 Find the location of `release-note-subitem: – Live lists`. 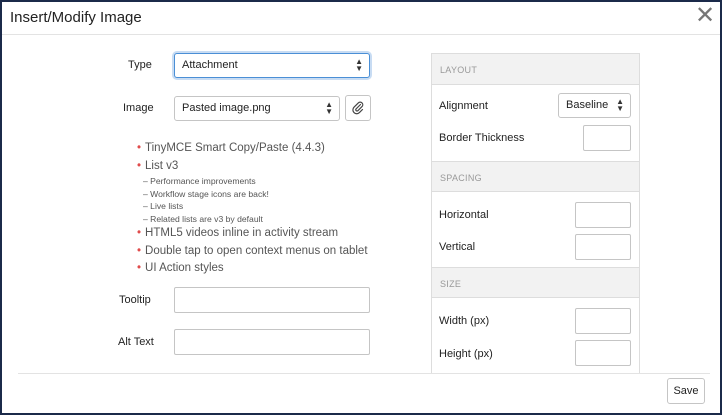

release-note-subitem: – Live lists is located at coordinates (163, 206).